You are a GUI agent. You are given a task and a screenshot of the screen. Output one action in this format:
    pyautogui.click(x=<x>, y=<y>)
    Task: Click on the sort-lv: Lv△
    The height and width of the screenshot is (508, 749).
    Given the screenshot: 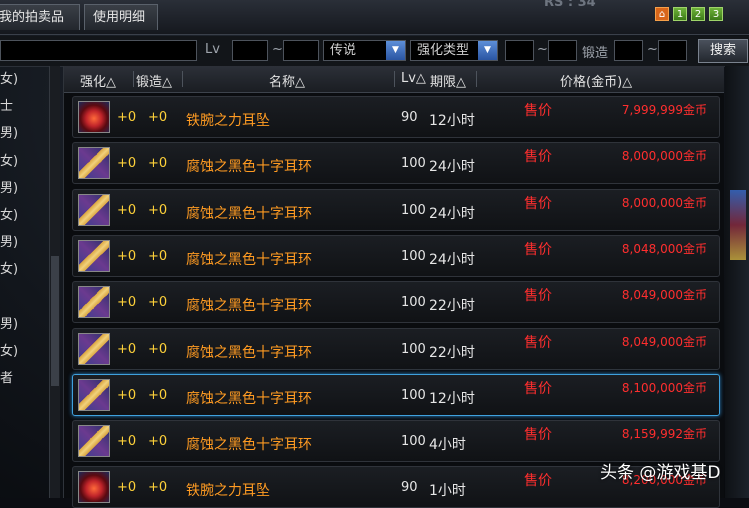 What is the action you would take?
    pyautogui.click(x=413, y=78)
    